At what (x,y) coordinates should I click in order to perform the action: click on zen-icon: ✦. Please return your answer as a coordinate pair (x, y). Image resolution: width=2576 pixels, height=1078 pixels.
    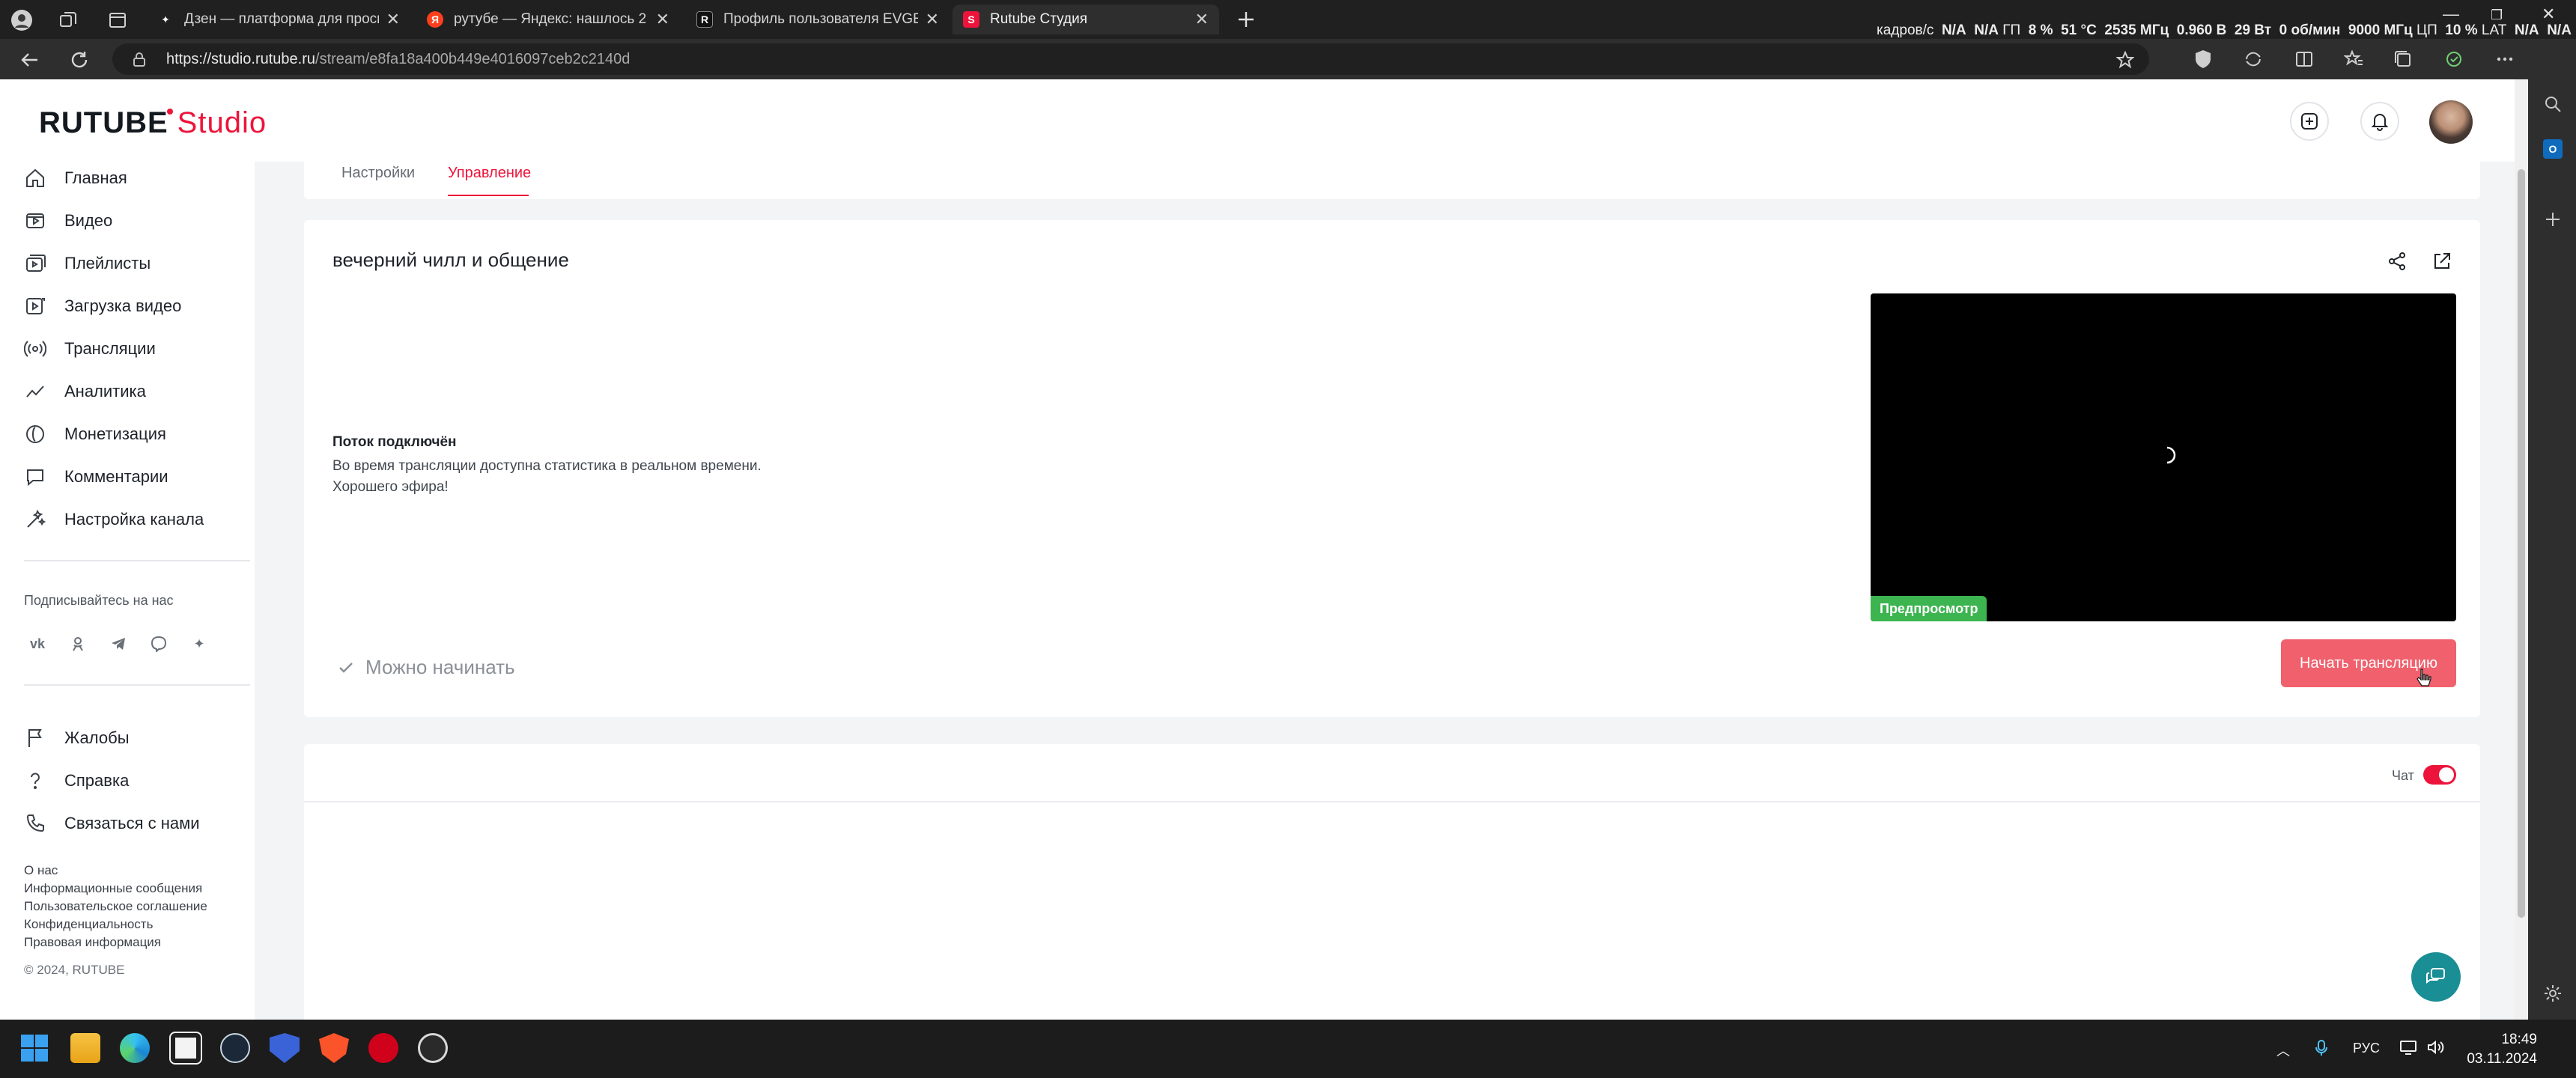
    Looking at the image, I should click on (199, 644).